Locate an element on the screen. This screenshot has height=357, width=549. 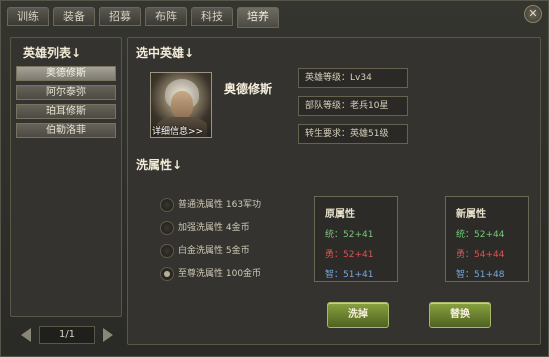
wash-button: 洗掉 is located at coordinates (358, 315).